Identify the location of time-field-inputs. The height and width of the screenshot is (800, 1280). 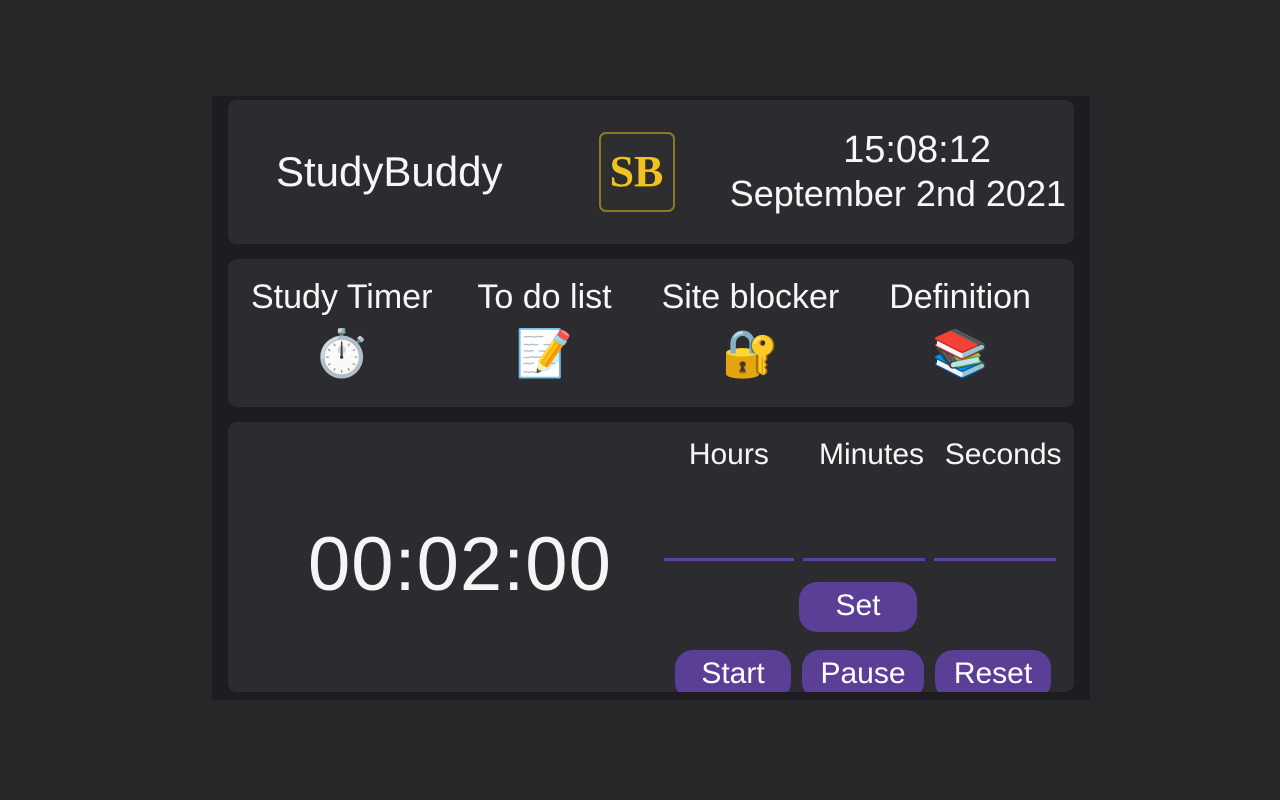
(864, 545).